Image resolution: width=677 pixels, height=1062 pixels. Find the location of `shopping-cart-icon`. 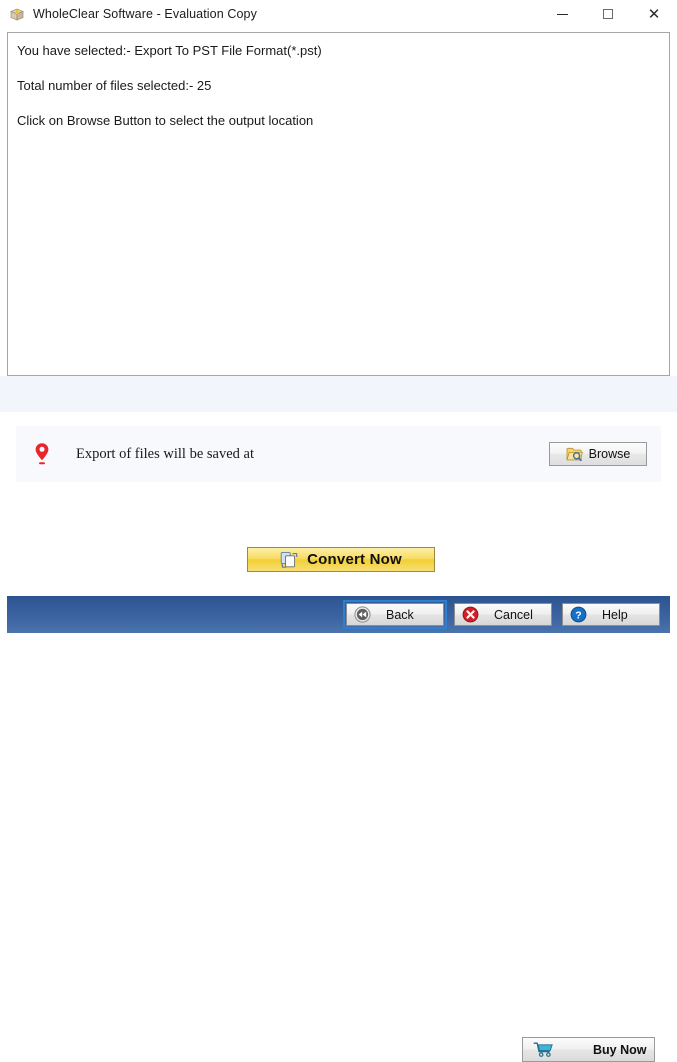

shopping-cart-icon is located at coordinates (544, 1049).